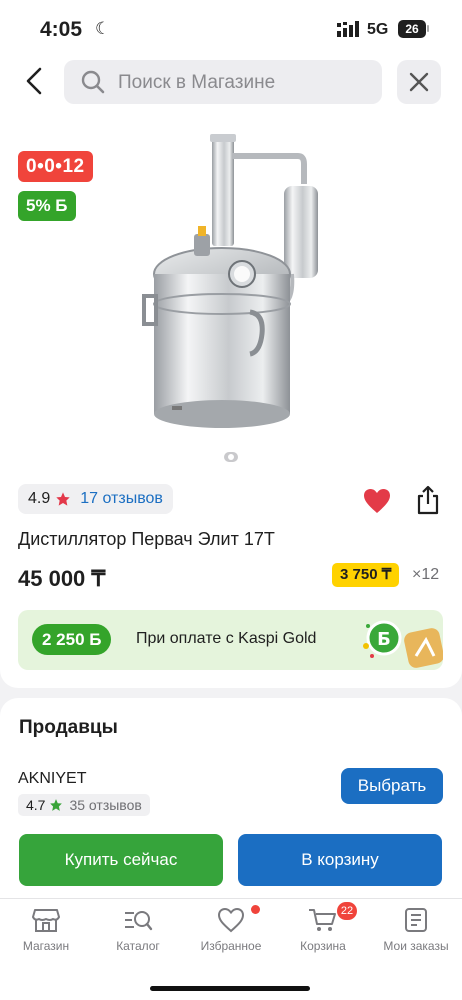  Describe the element at coordinates (323, 946) in the screenshot. I see `tab-cart-label: Корзина` at that location.